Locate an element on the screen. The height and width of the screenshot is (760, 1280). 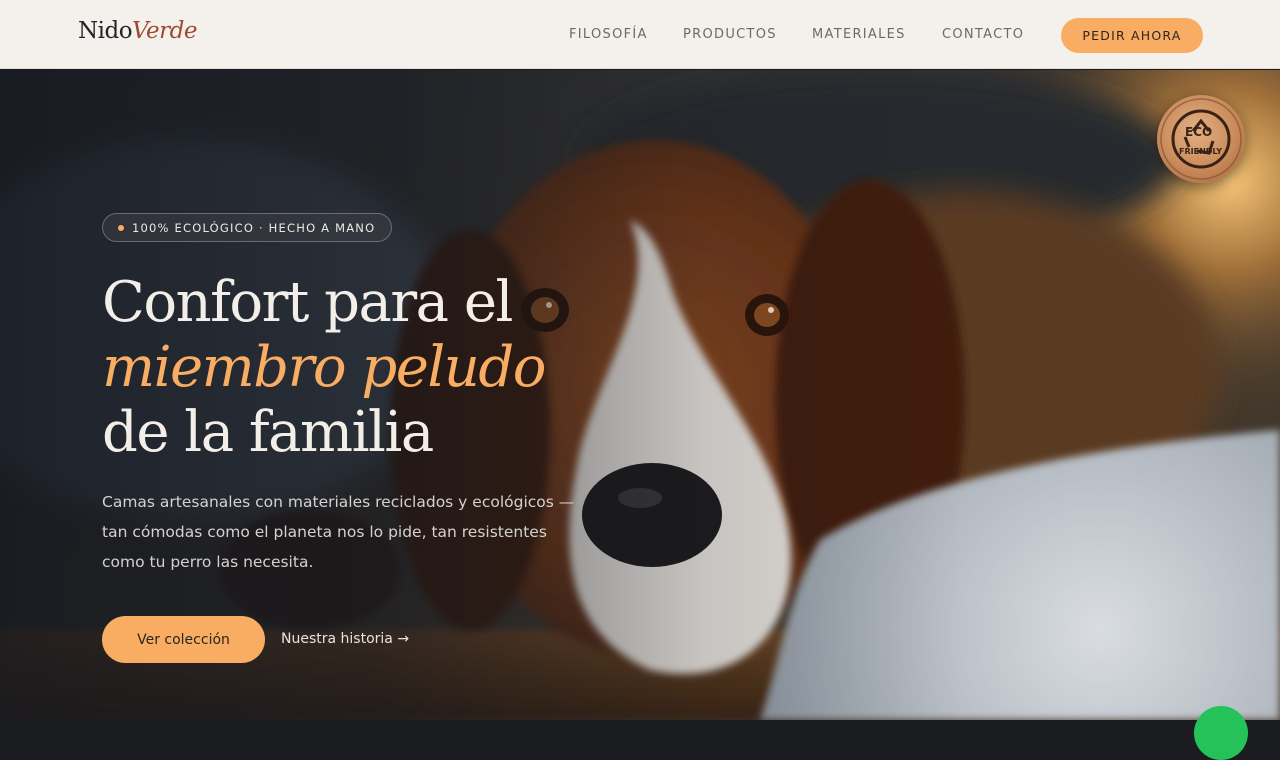
order-now-button: PEDIR AHORA is located at coordinates (1132, 35).